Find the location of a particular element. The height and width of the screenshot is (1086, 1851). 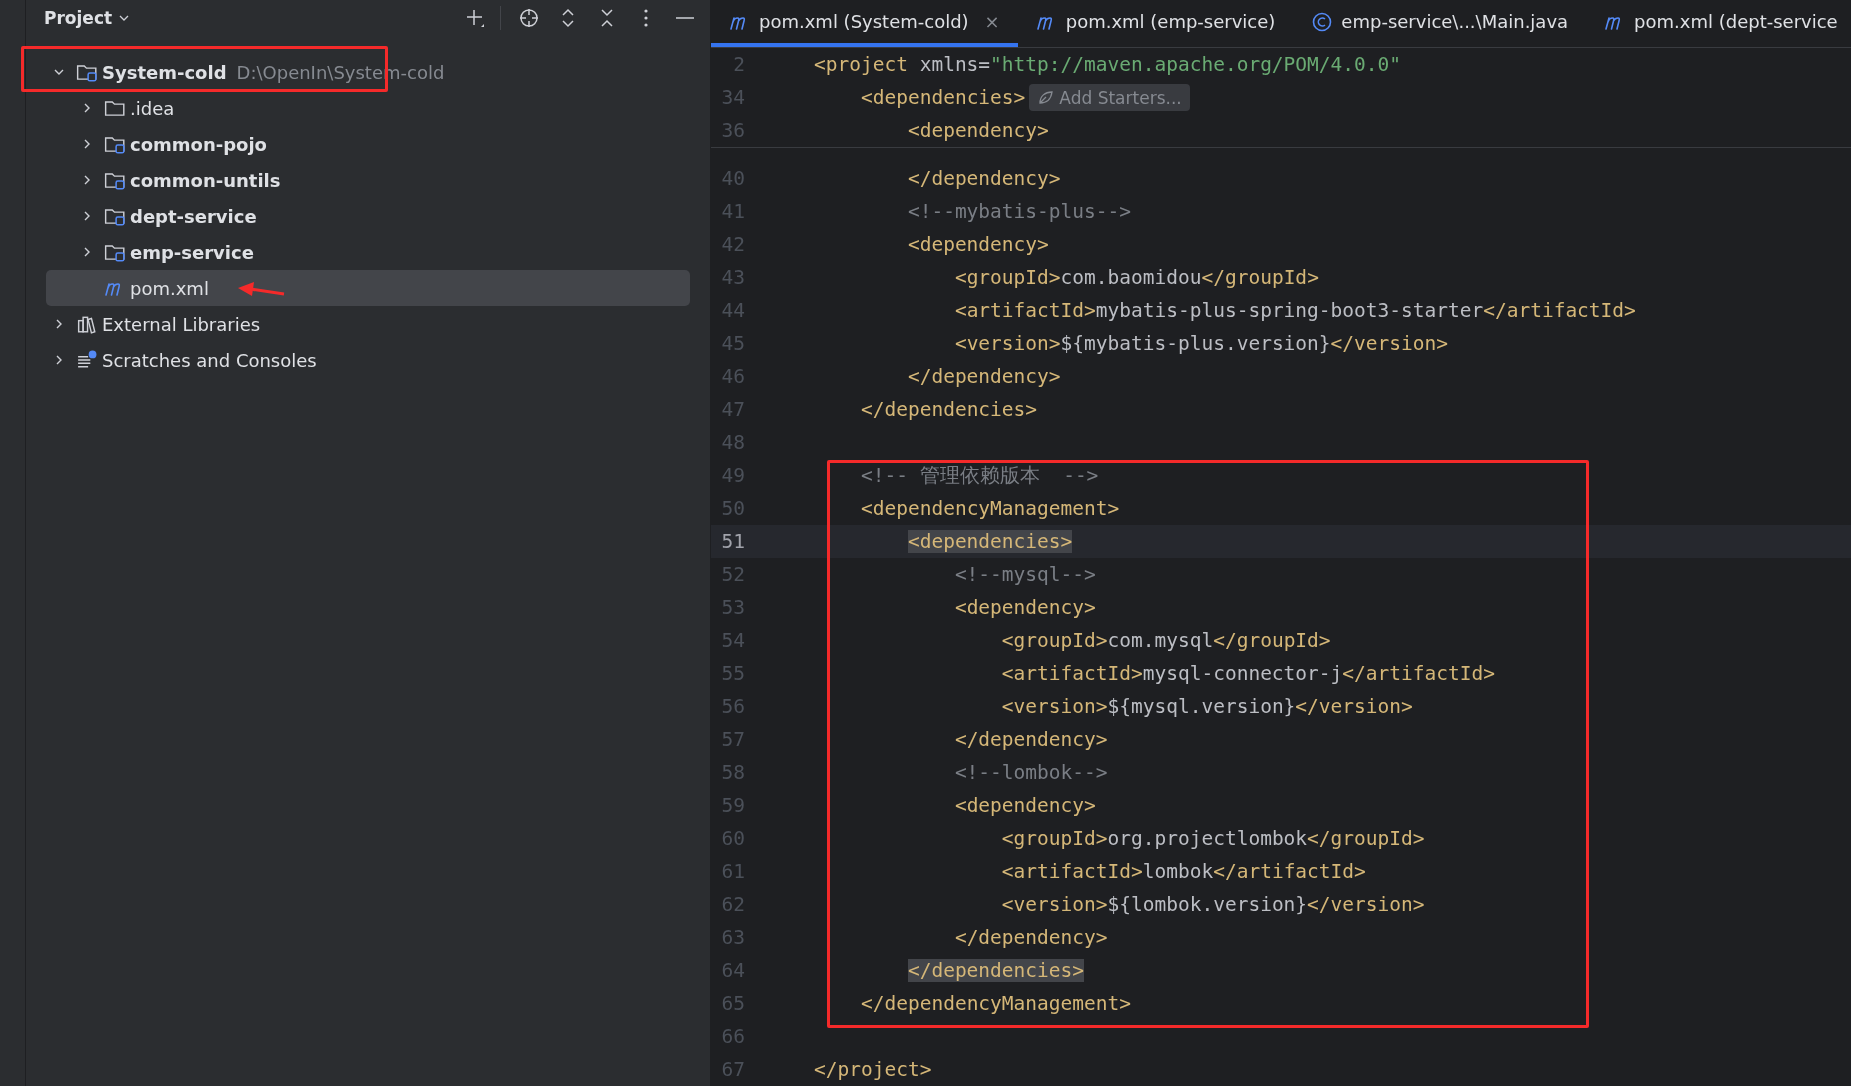

java-class-icon is located at coordinates (1322, 21).